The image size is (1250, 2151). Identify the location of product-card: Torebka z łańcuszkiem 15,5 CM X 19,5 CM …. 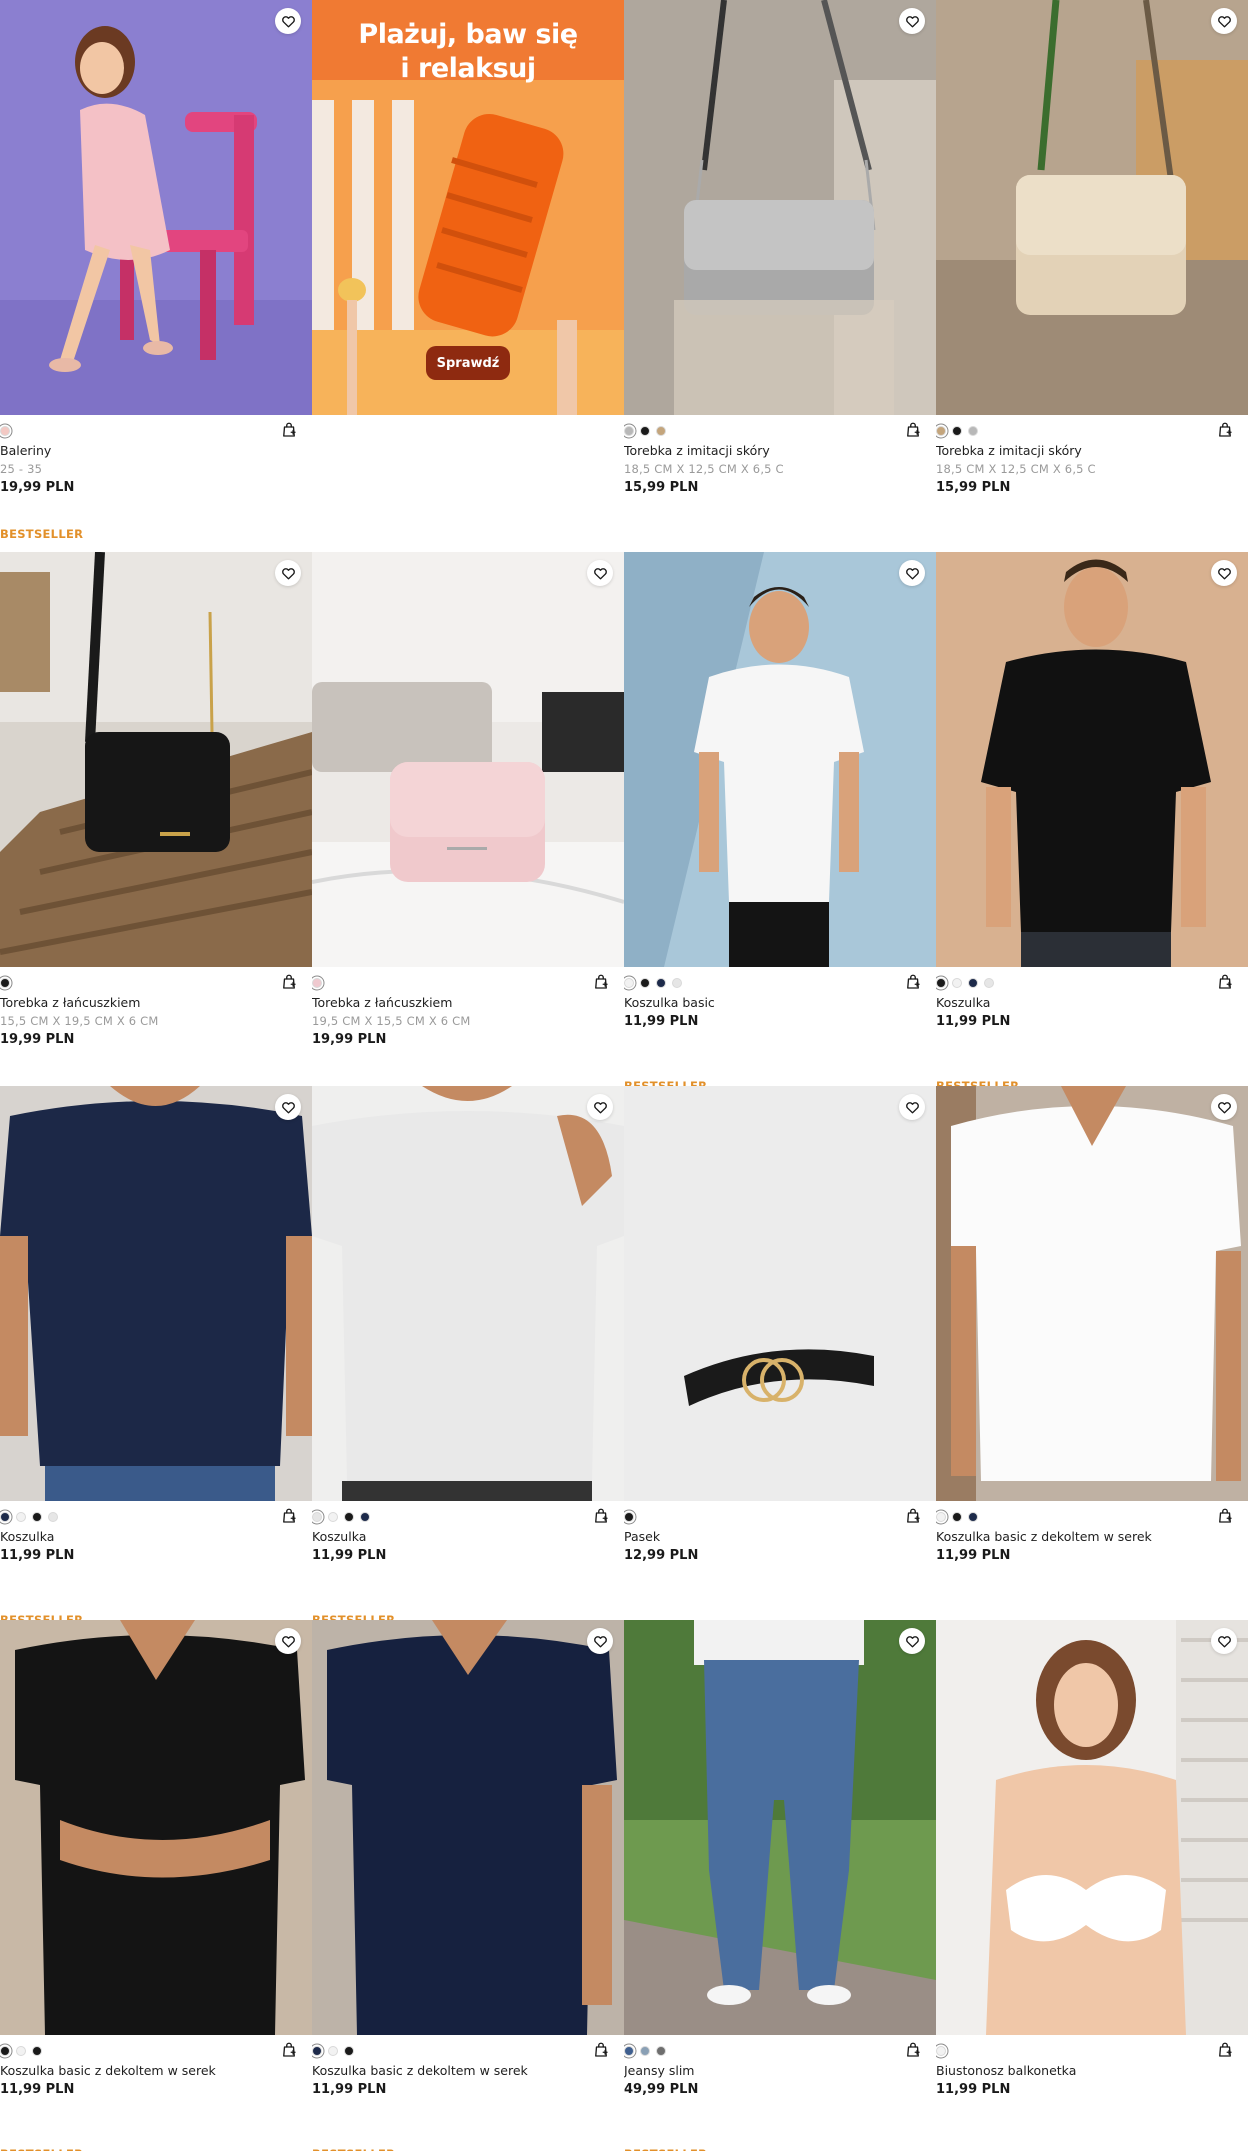
(156, 819).